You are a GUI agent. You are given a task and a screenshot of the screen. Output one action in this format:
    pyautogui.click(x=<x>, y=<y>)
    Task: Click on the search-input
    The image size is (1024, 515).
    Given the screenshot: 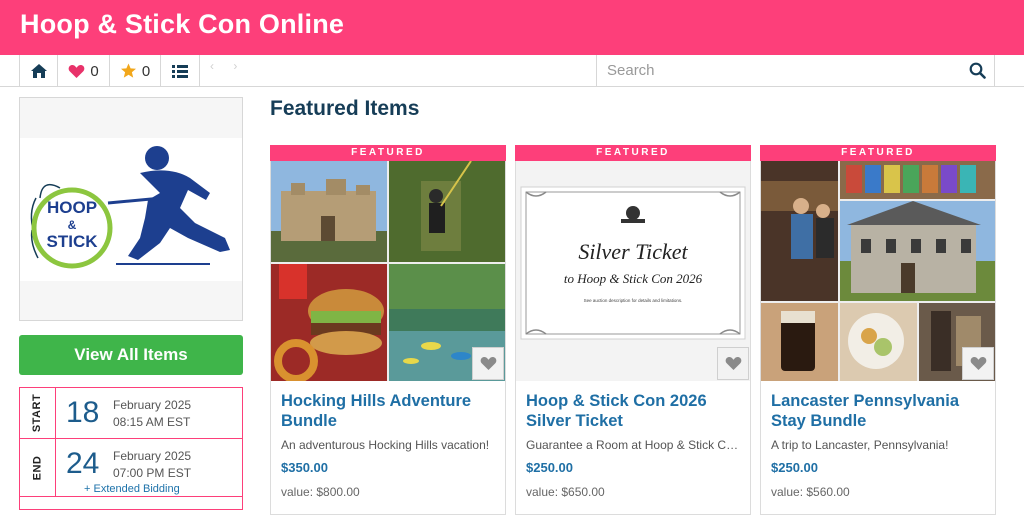 What is the action you would take?
    pyautogui.click(x=777, y=70)
    